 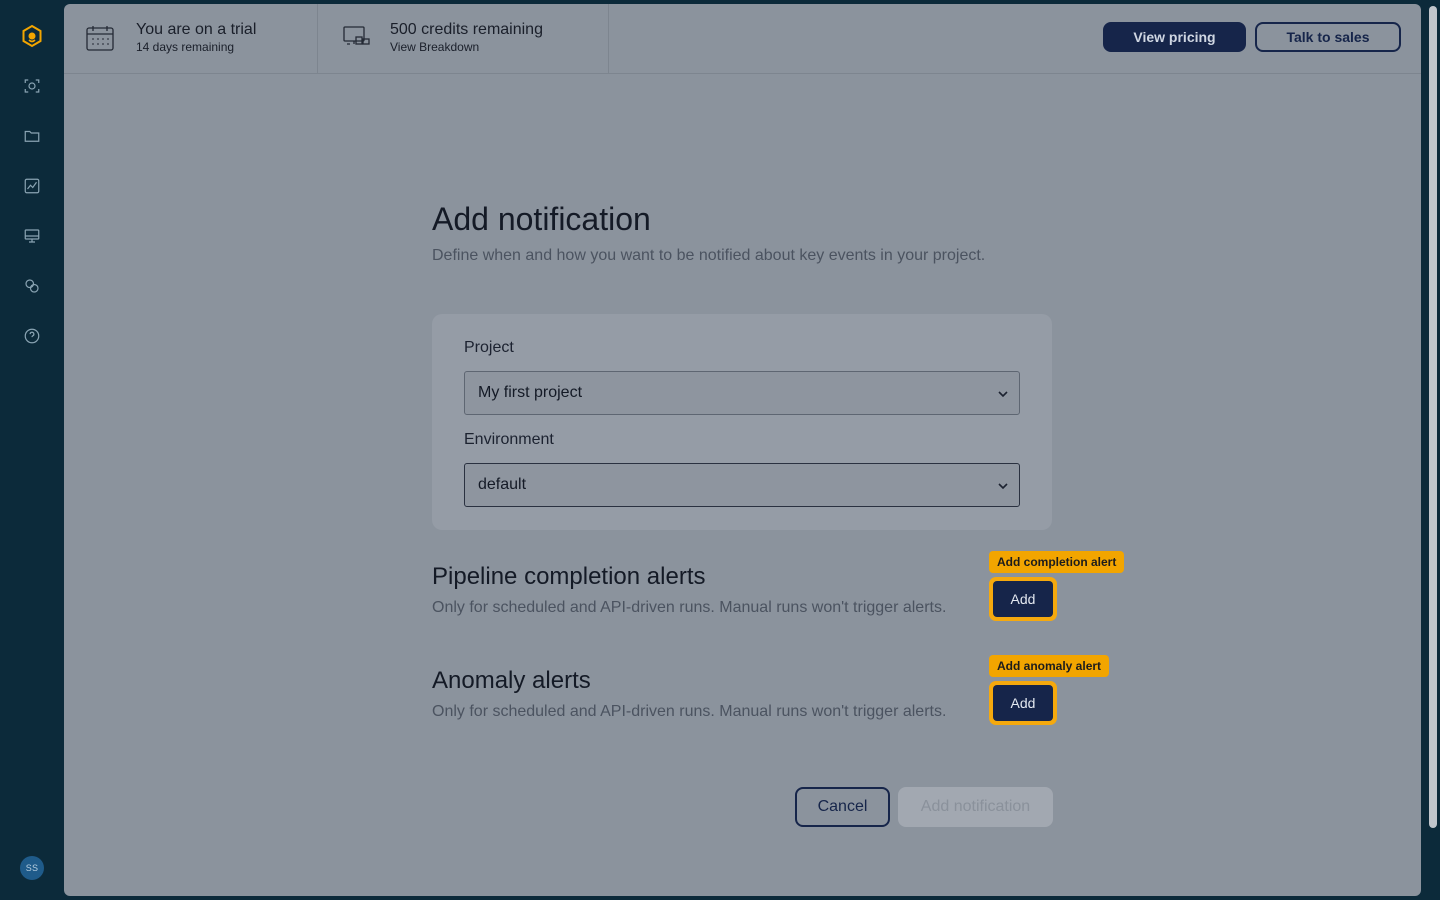 What do you see at coordinates (32, 450) in the screenshot?
I see `left-rail: SS` at bounding box center [32, 450].